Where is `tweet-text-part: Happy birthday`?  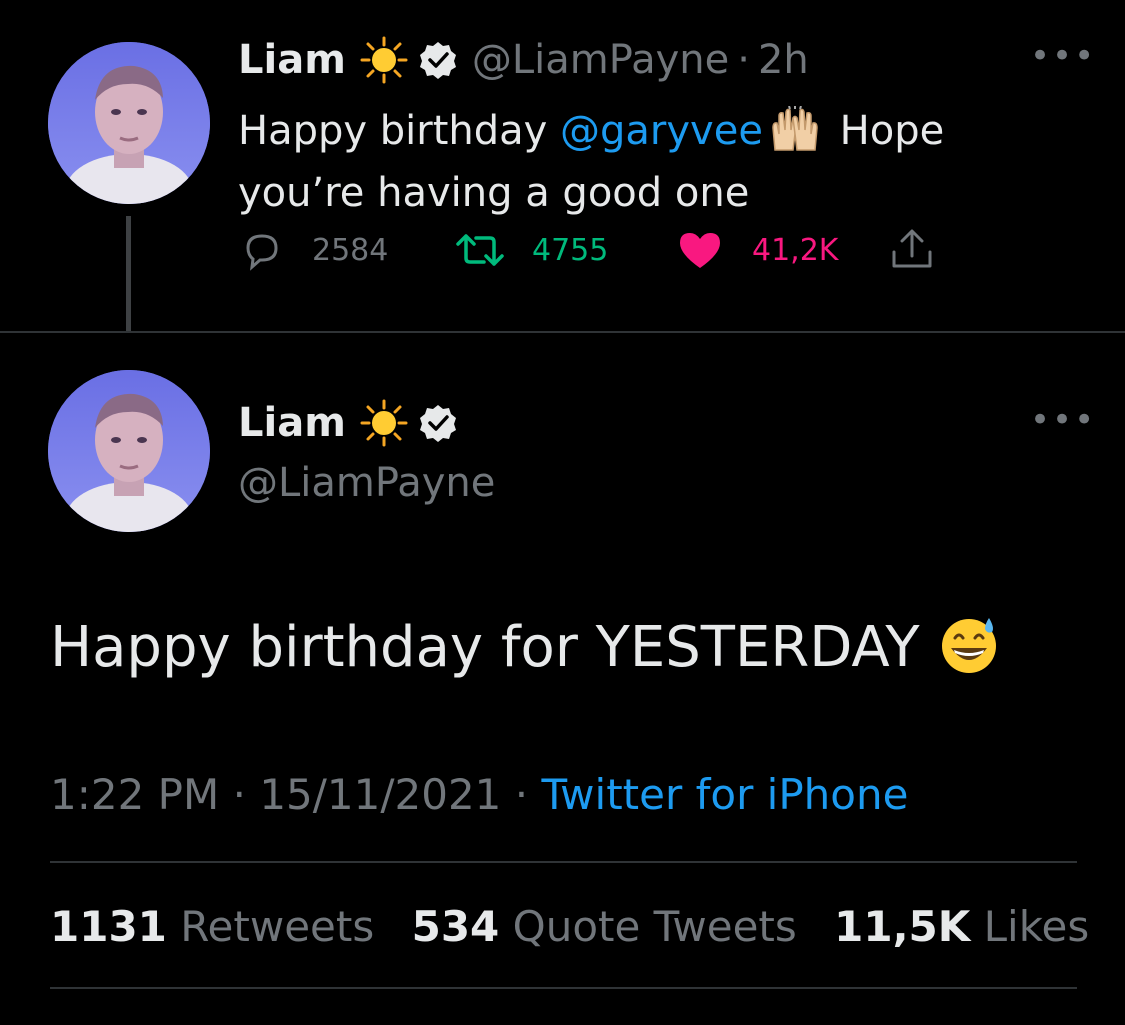
tweet-text-part: Happy birthday is located at coordinates (399, 131).